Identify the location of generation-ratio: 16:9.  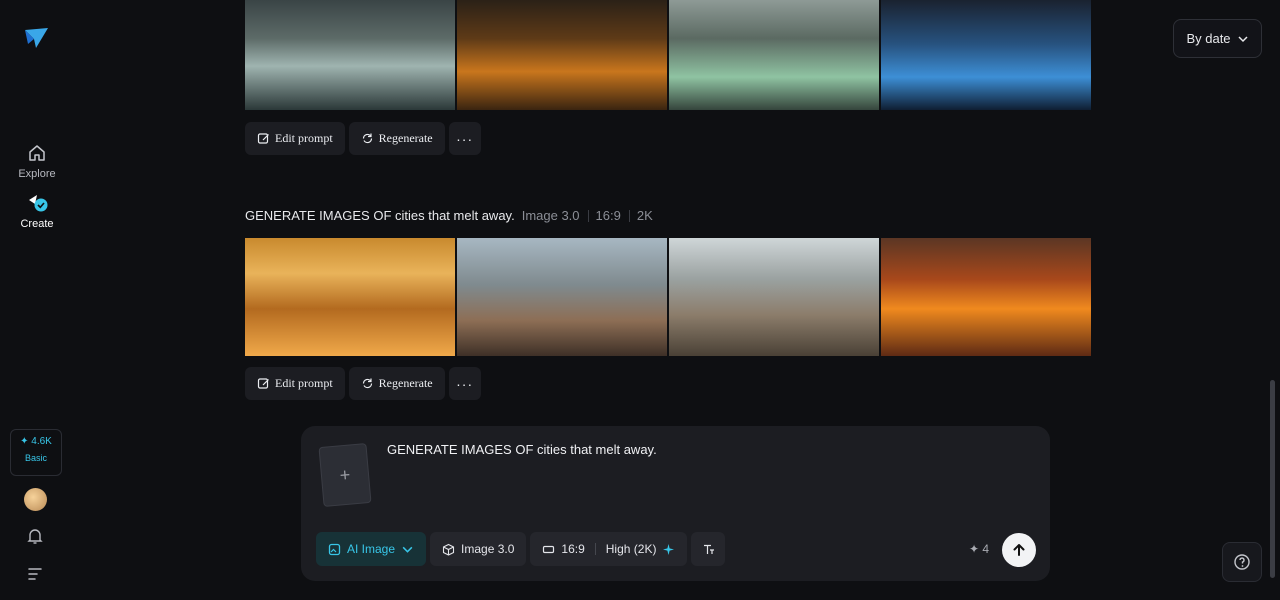
(608, 215).